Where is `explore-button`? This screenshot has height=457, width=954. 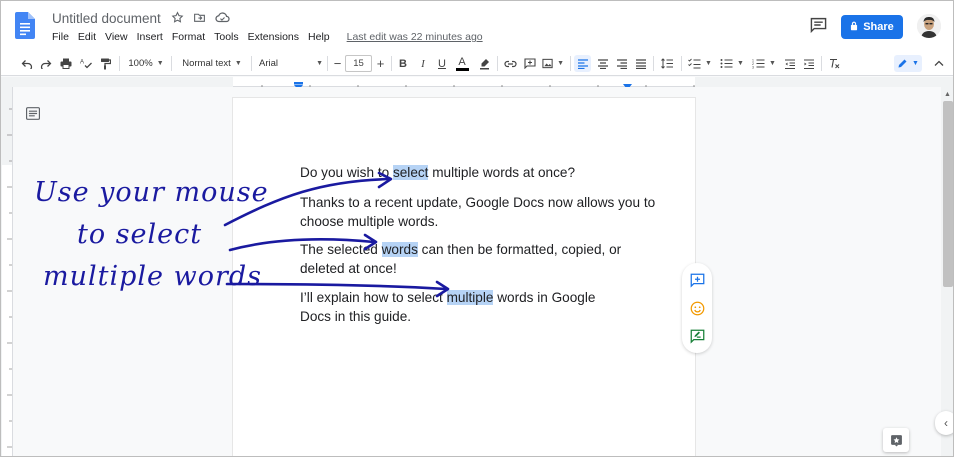 explore-button is located at coordinates (896, 440).